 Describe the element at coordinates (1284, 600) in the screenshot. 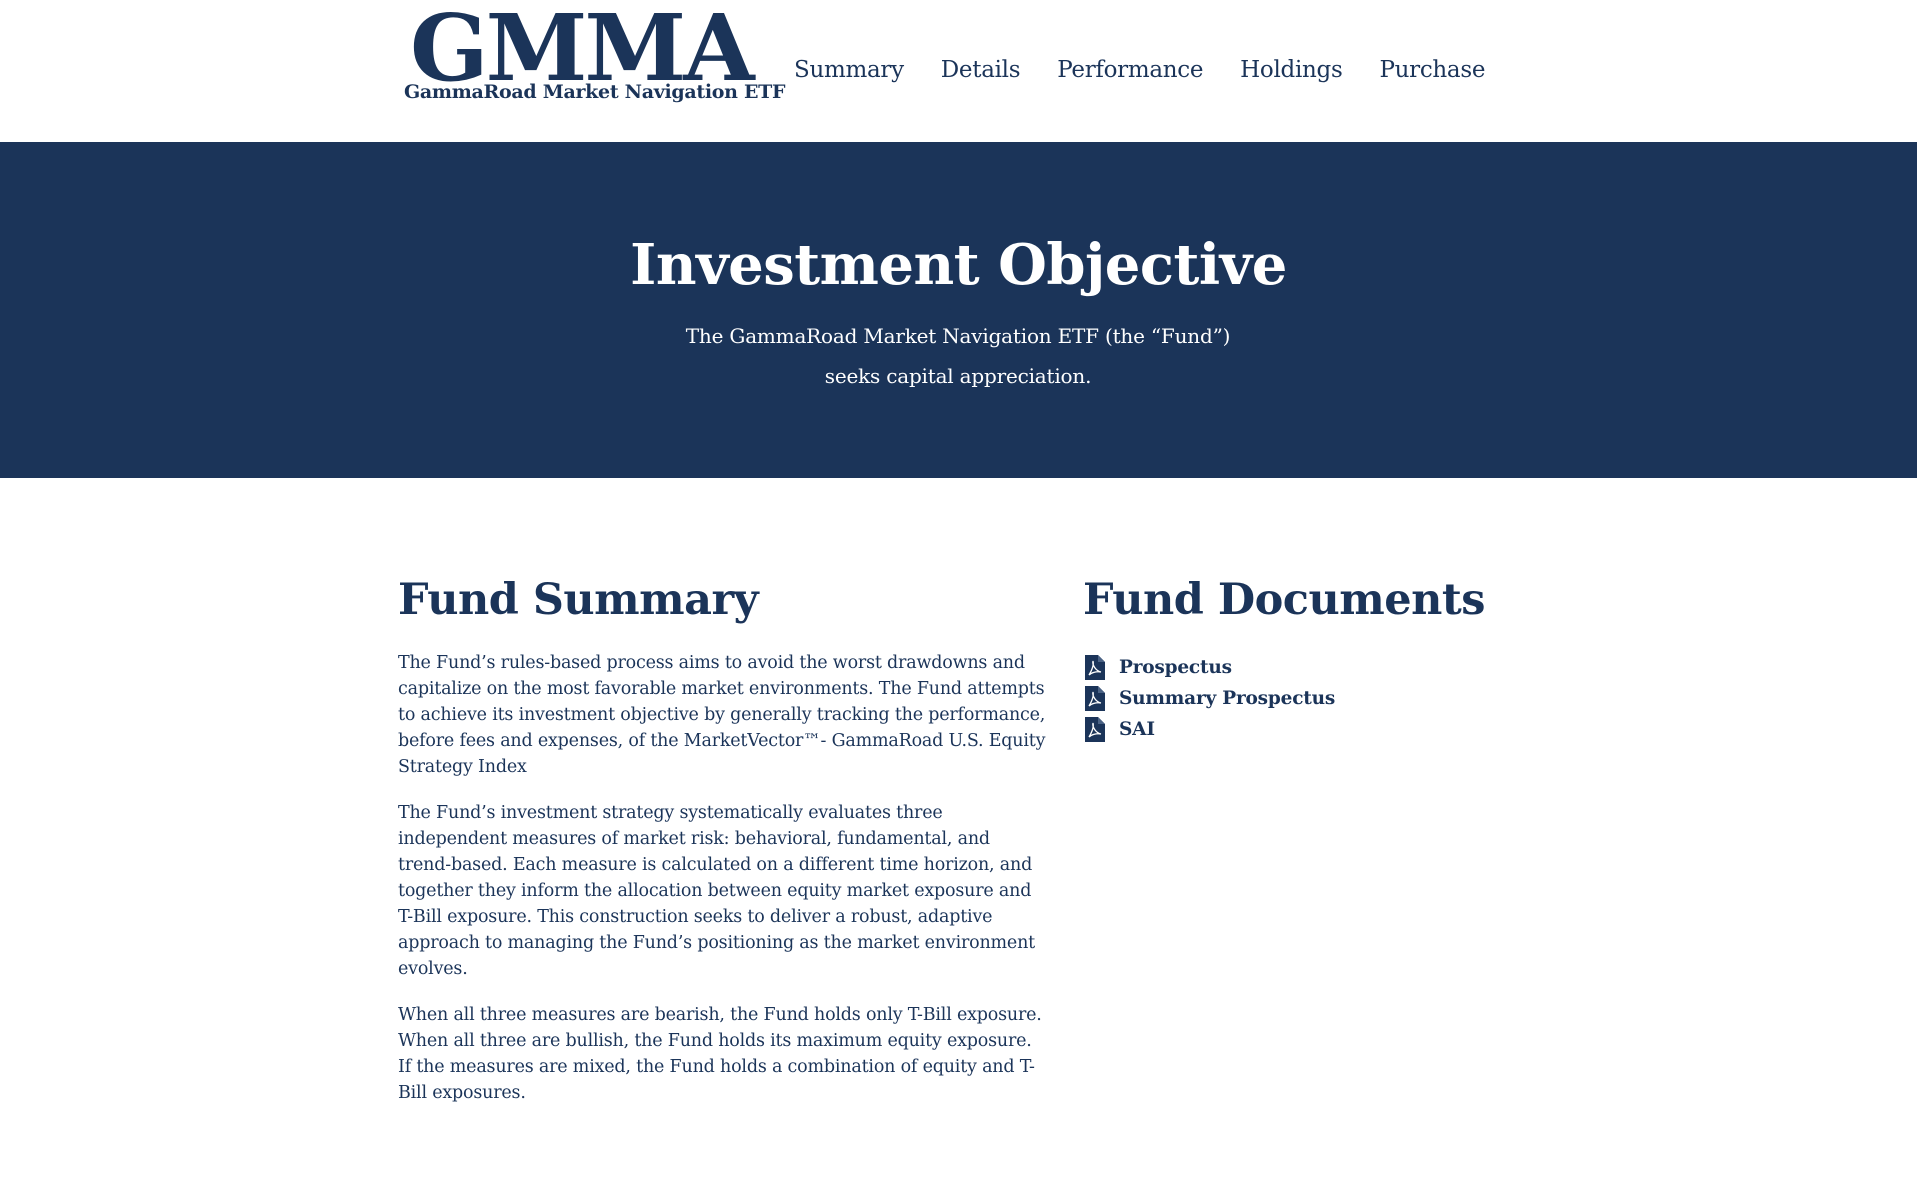

I see `fund-documents-title: Fund Documents` at that location.